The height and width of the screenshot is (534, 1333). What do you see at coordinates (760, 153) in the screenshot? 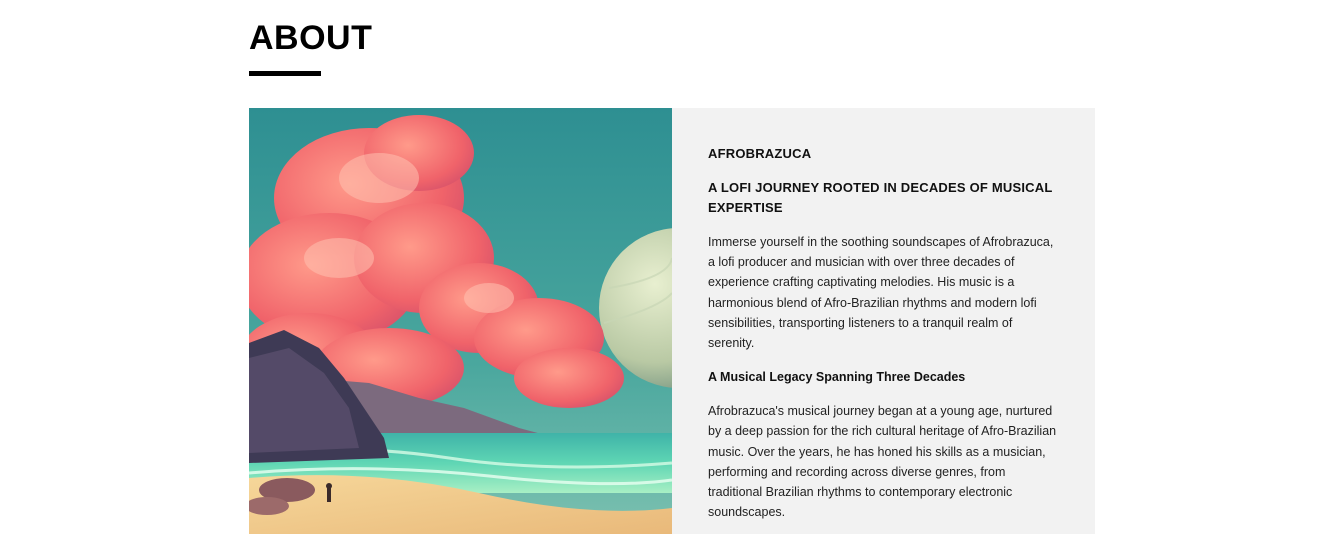
I see `artist-name: AFROBRAZUCA` at bounding box center [760, 153].